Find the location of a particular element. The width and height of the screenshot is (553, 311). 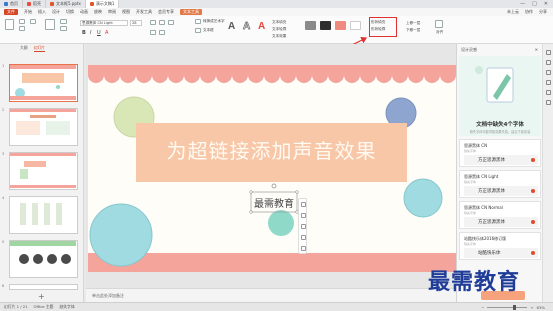

line-spacing-icon is located at coordinates (153, 32).